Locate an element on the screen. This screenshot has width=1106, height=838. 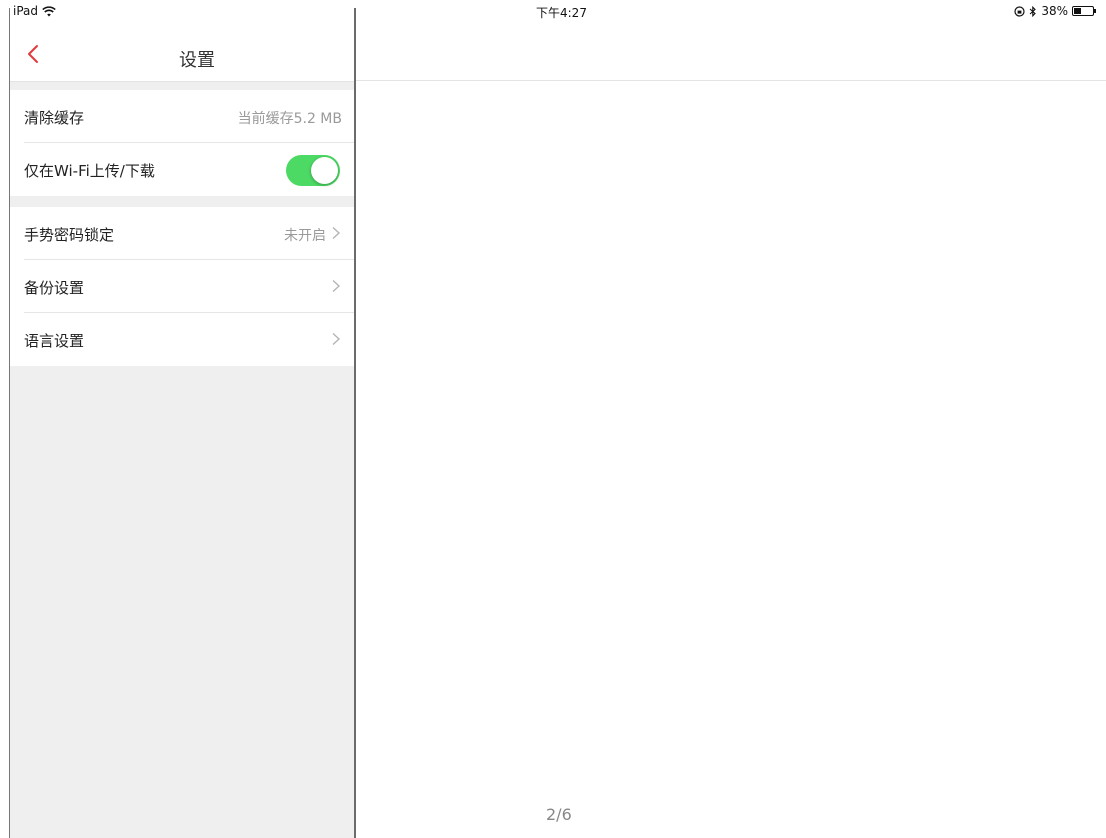
battery-percent: 38% is located at coordinates (1054, 11).